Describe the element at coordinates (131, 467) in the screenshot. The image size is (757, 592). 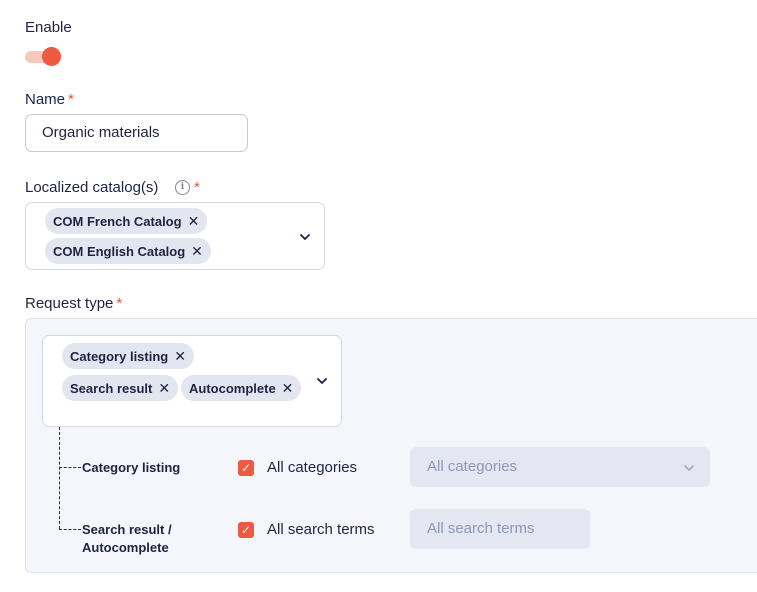
I see `rule-label-category-listing: Category listing` at that location.